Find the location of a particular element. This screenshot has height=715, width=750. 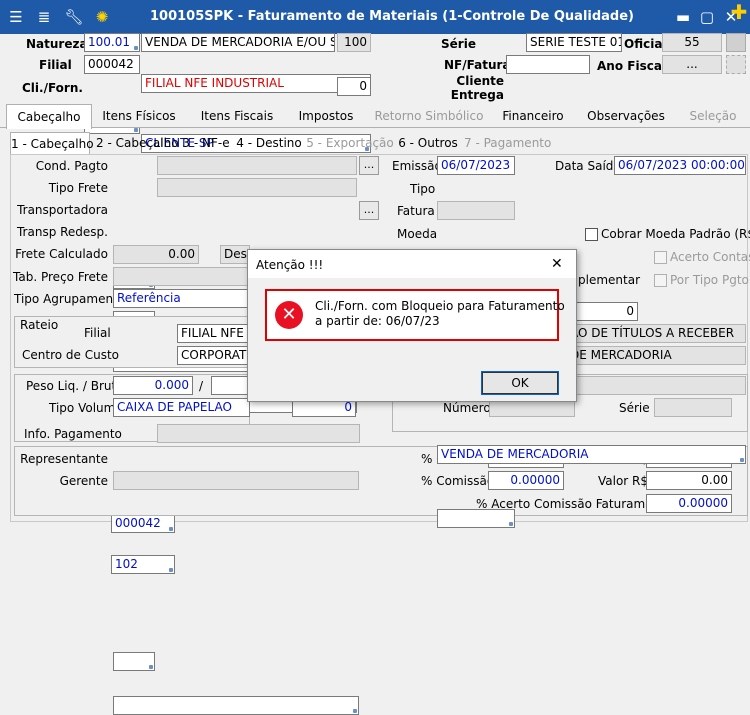

menu-icon: ☰ is located at coordinates (16, 17).